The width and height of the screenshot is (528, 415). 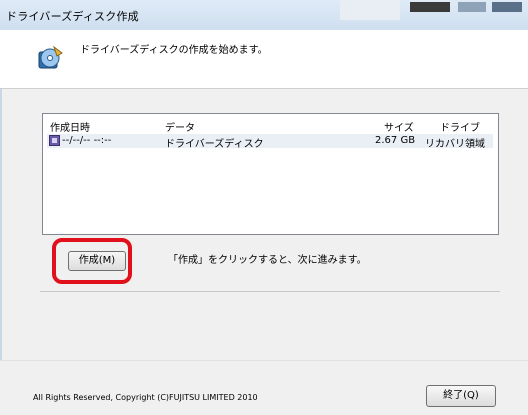 I want to click on exit-button: 終了(Q), so click(x=461, y=396).